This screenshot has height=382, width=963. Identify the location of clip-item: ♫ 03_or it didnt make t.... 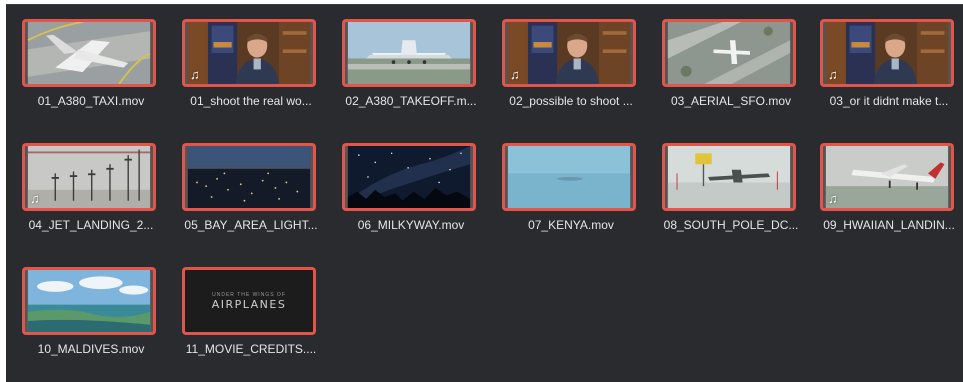
(888, 63).